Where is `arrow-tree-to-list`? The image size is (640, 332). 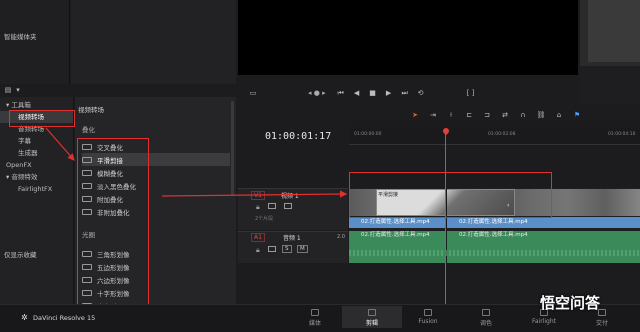 arrow-tree-to-list is located at coordinates (60, 144).